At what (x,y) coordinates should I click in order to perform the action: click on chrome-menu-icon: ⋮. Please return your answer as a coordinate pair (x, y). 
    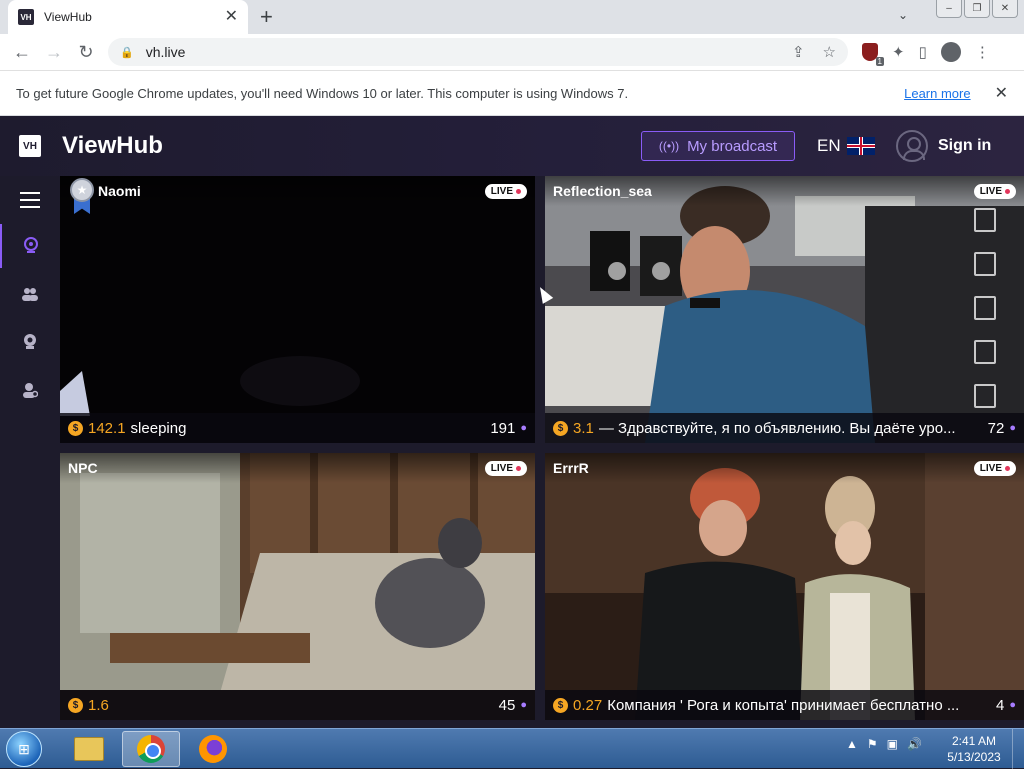
    Looking at the image, I should click on (982, 52).